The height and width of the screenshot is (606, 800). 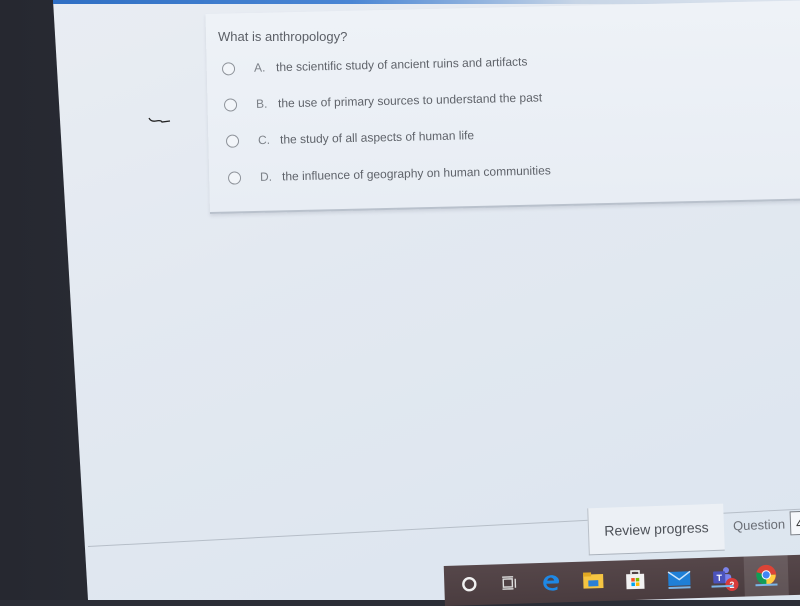 What do you see at coordinates (798, 522) in the screenshot?
I see `question-number-value: 4` at bounding box center [798, 522].